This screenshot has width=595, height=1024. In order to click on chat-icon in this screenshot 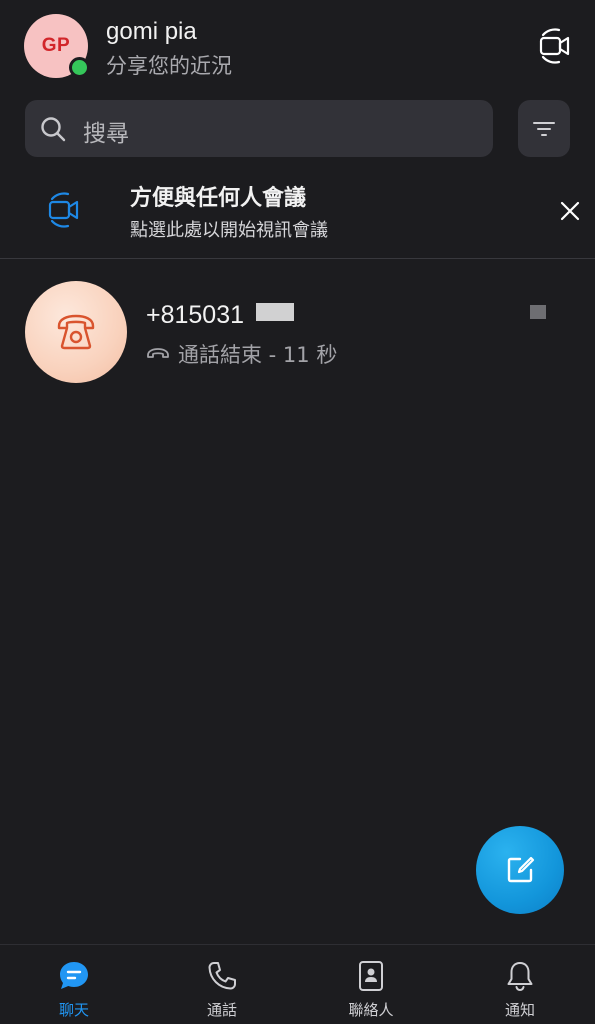, I will do `click(74, 975)`.